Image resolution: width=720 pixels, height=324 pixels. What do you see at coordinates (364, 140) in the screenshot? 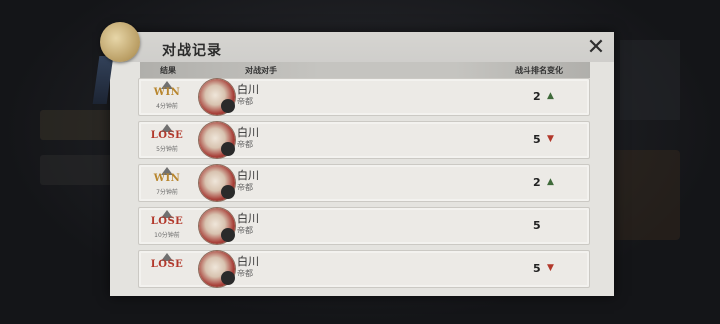
I see `record-row: LOSE 5分钟前 白川 帝都 5 ▼` at bounding box center [364, 140].